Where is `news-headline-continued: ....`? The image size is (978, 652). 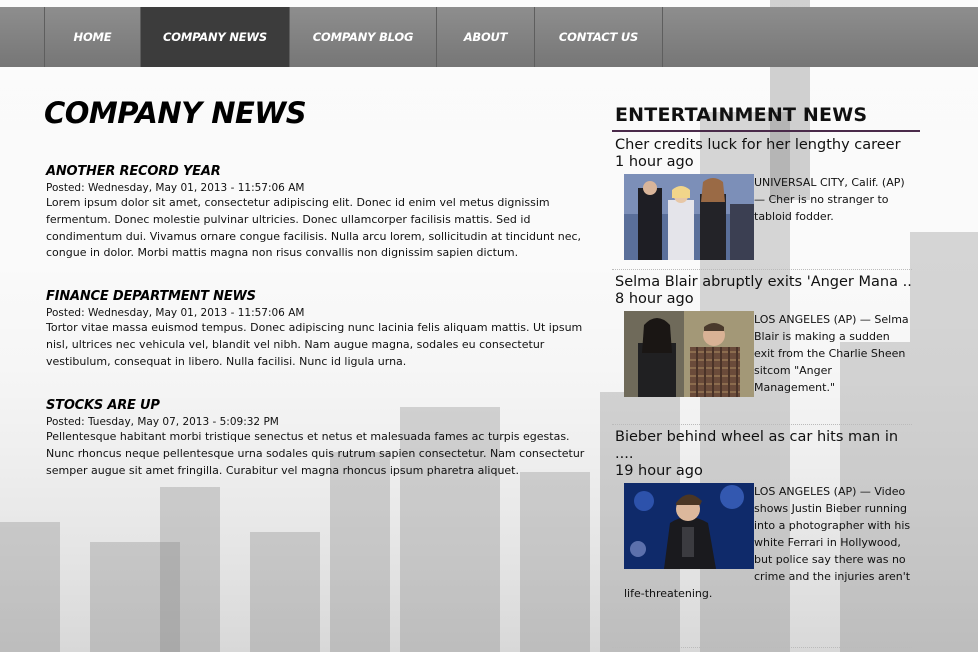 news-headline-continued: .... is located at coordinates (763, 454).